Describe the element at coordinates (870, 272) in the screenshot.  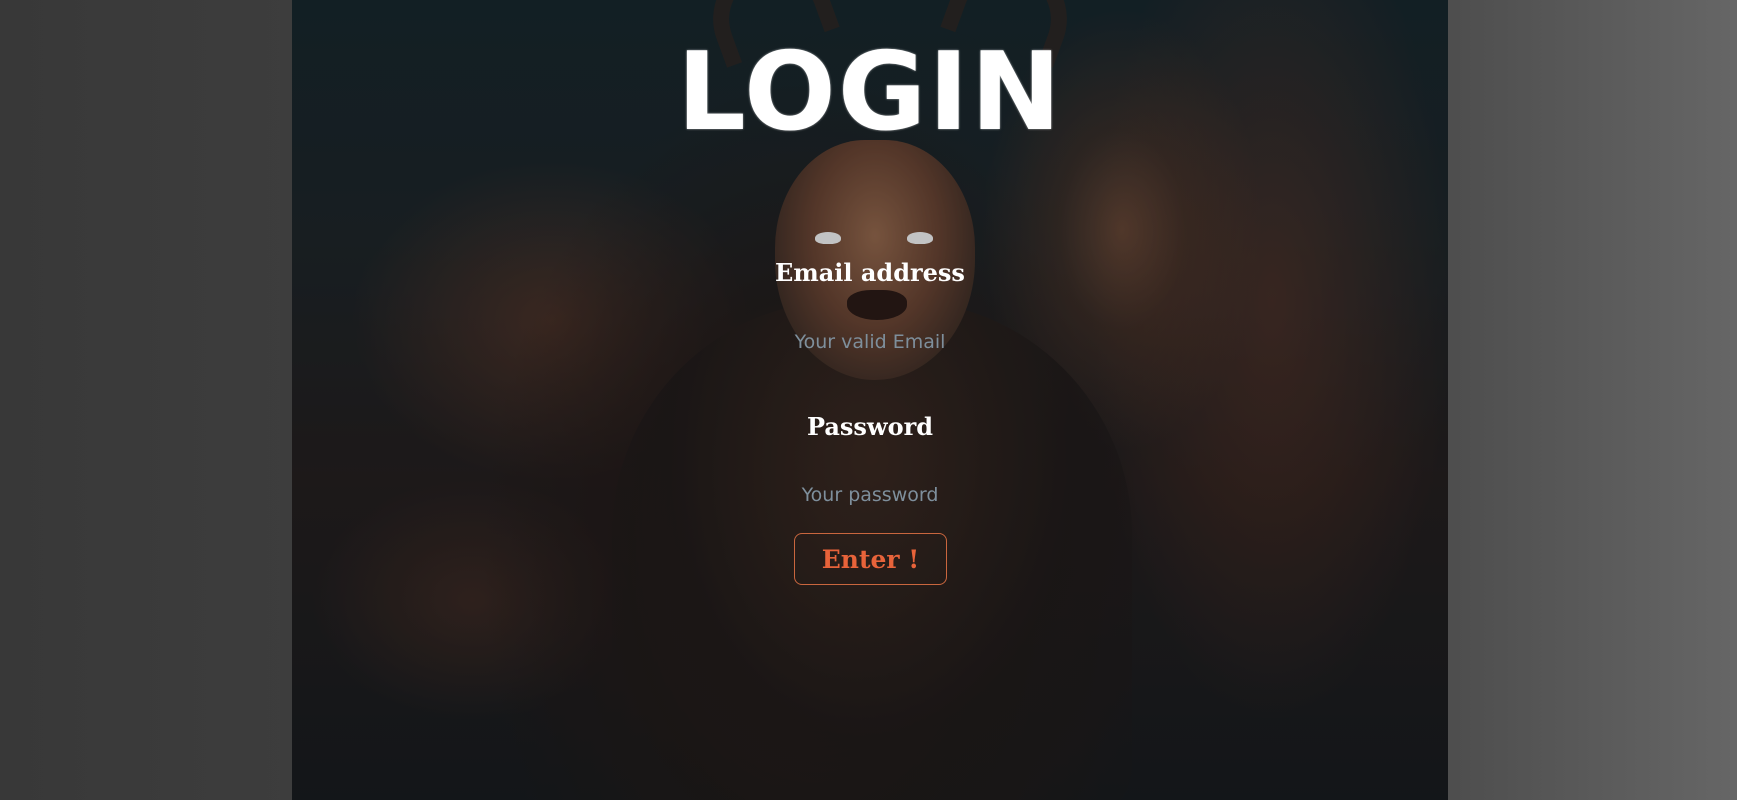
I see `email-label: Email address` at that location.